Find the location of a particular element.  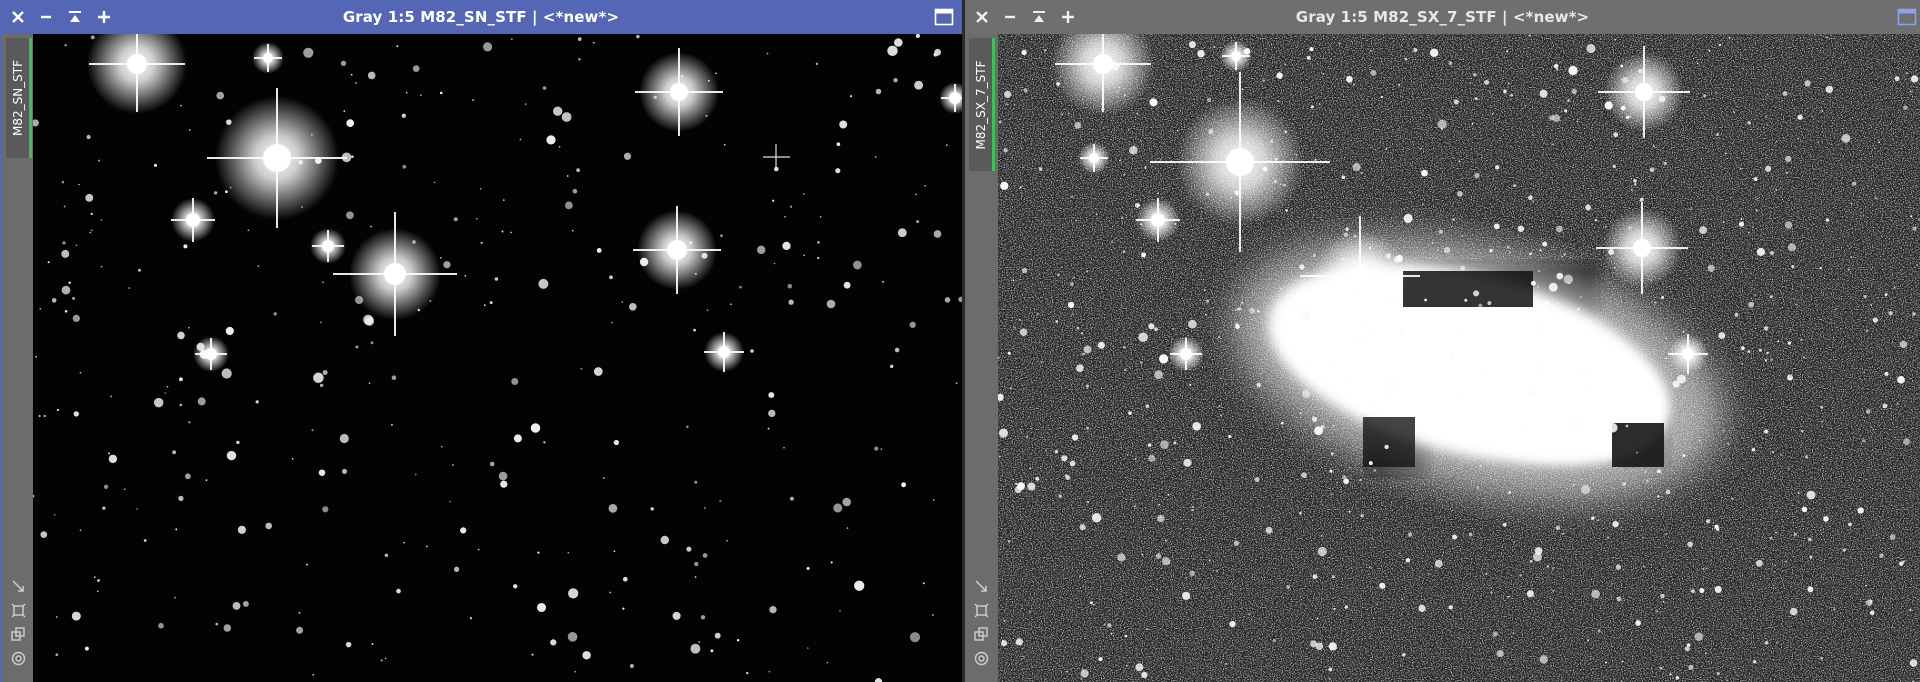

window-title: Gray 1:5 M82_SN_STF | <*new*> is located at coordinates (481, 17).